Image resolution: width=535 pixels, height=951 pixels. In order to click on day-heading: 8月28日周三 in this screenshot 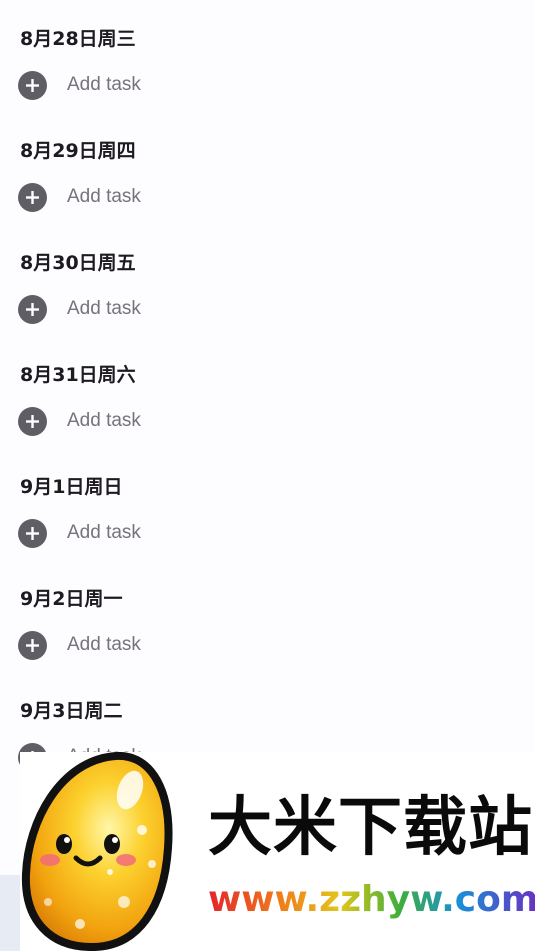, I will do `click(78, 39)`.